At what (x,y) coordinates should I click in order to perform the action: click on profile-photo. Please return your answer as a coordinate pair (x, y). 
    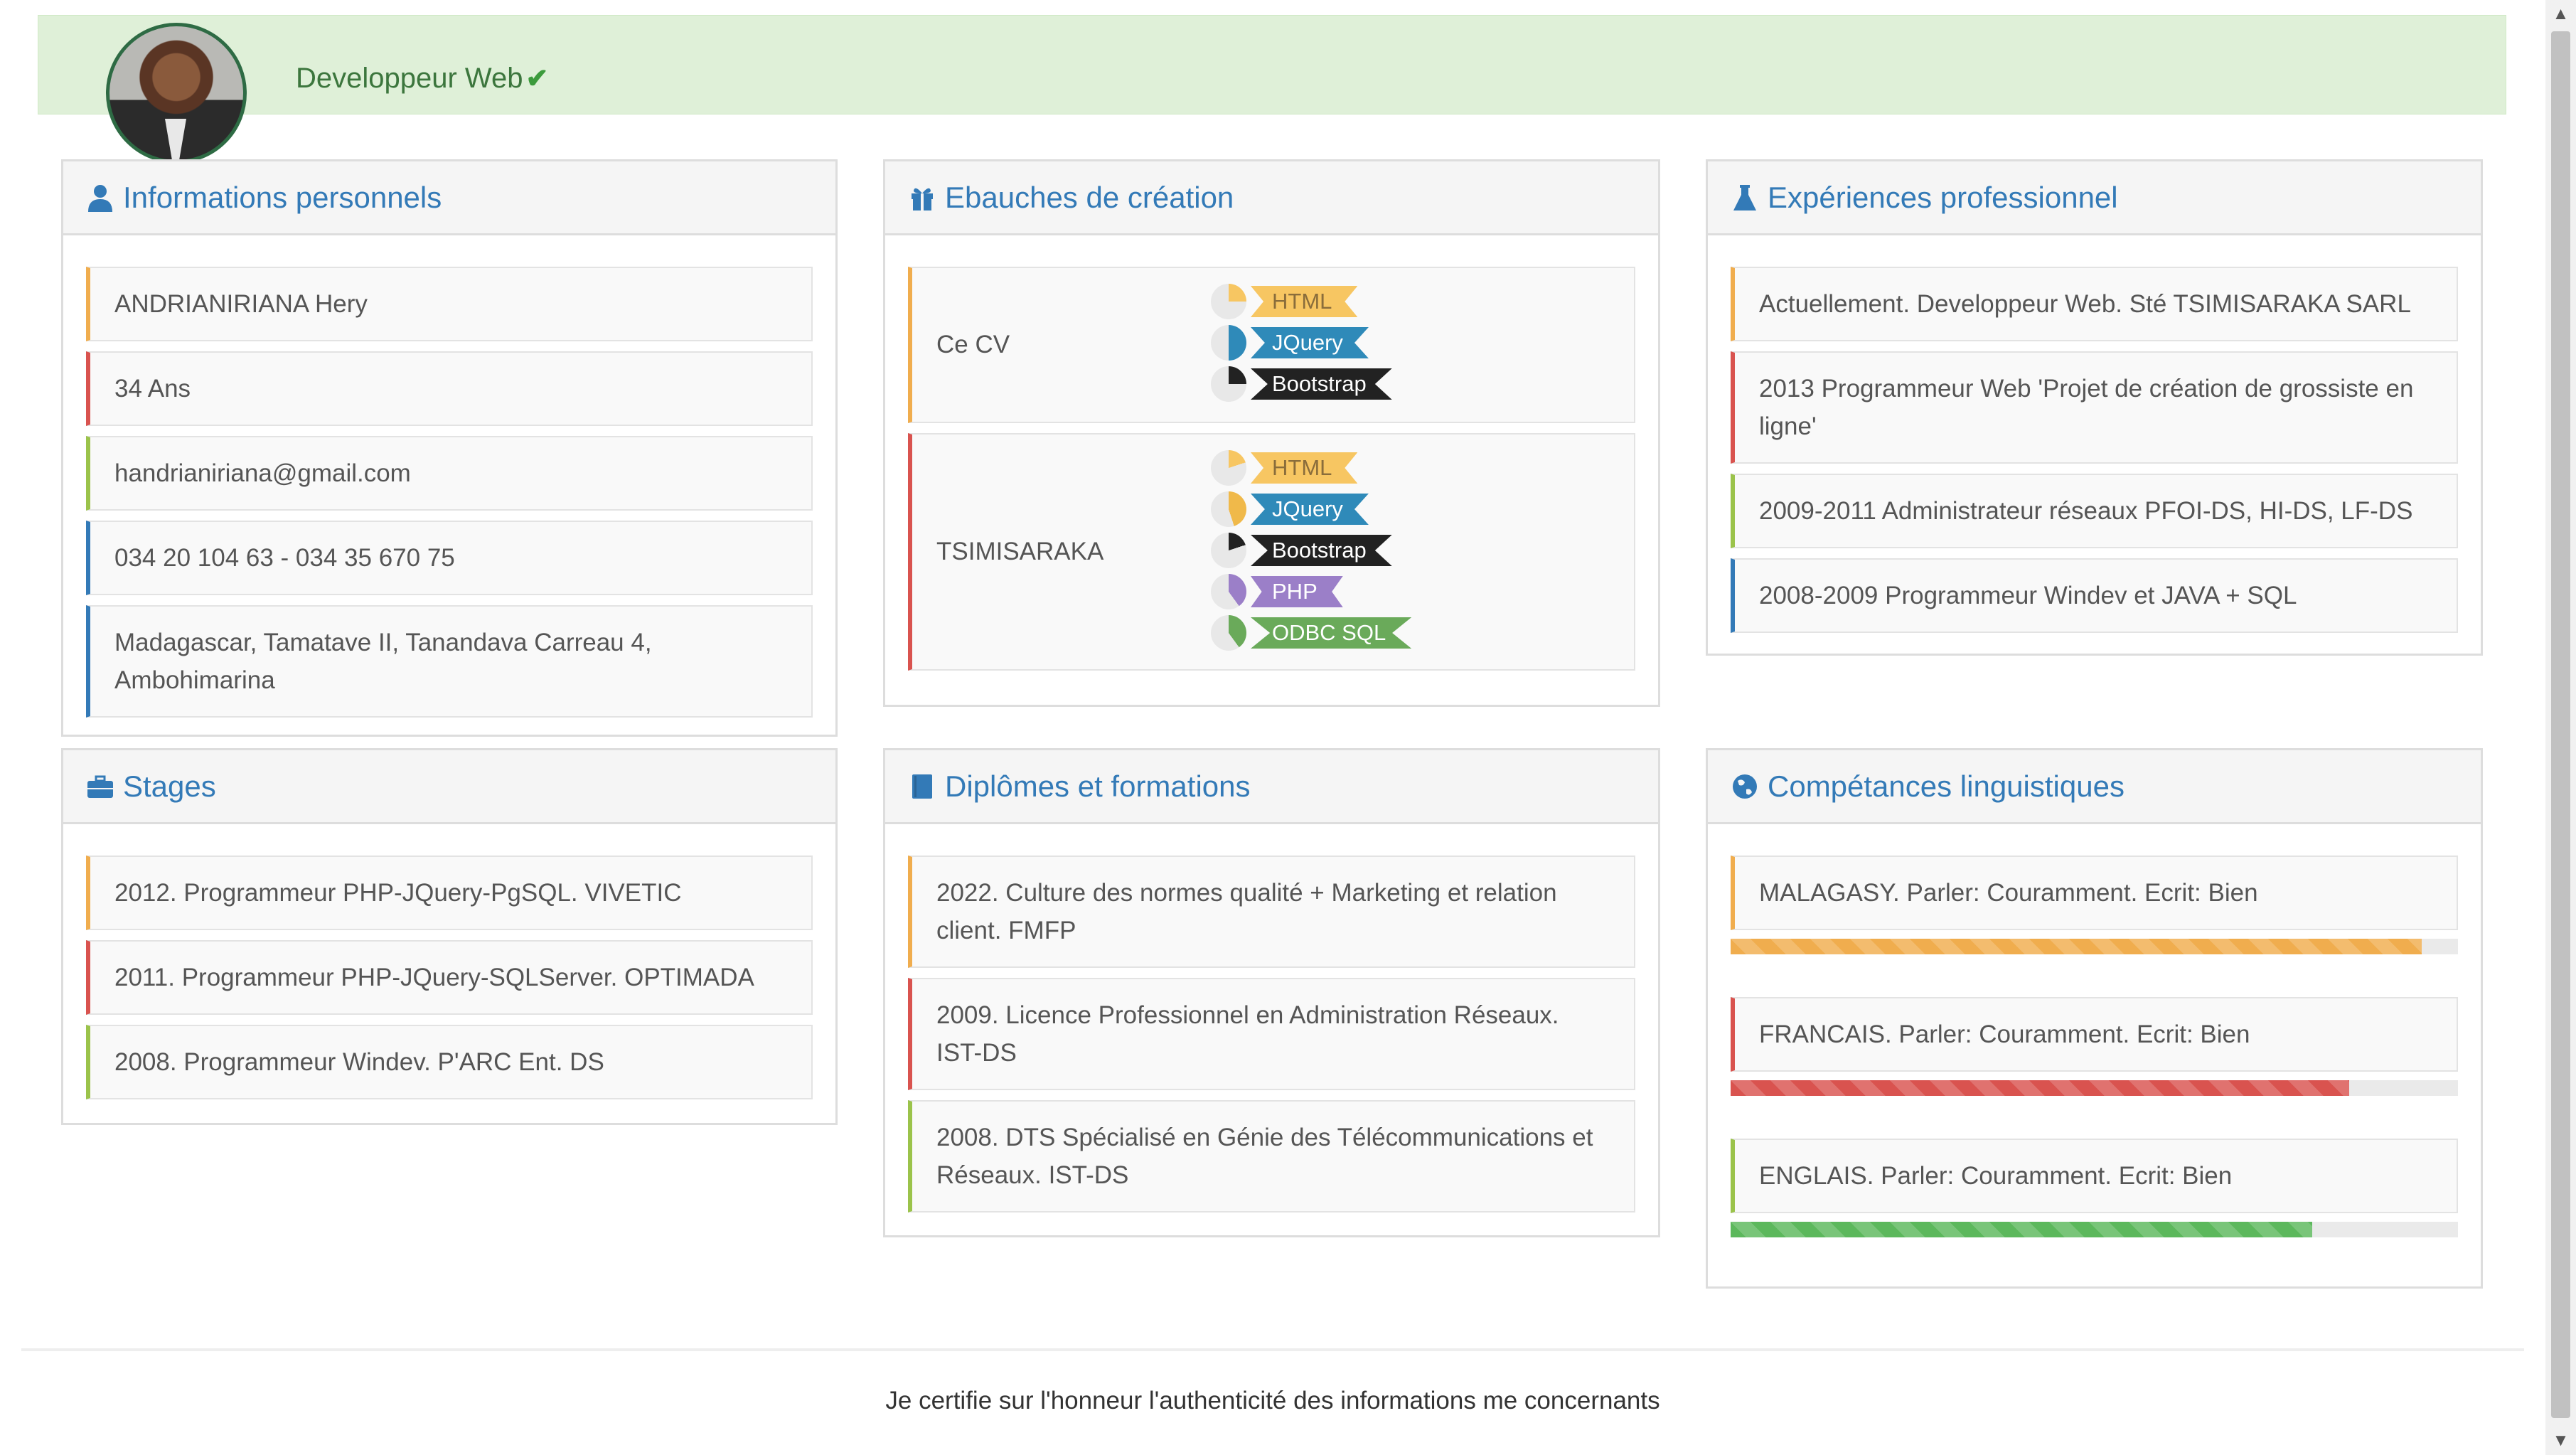
    Looking at the image, I should click on (176, 93).